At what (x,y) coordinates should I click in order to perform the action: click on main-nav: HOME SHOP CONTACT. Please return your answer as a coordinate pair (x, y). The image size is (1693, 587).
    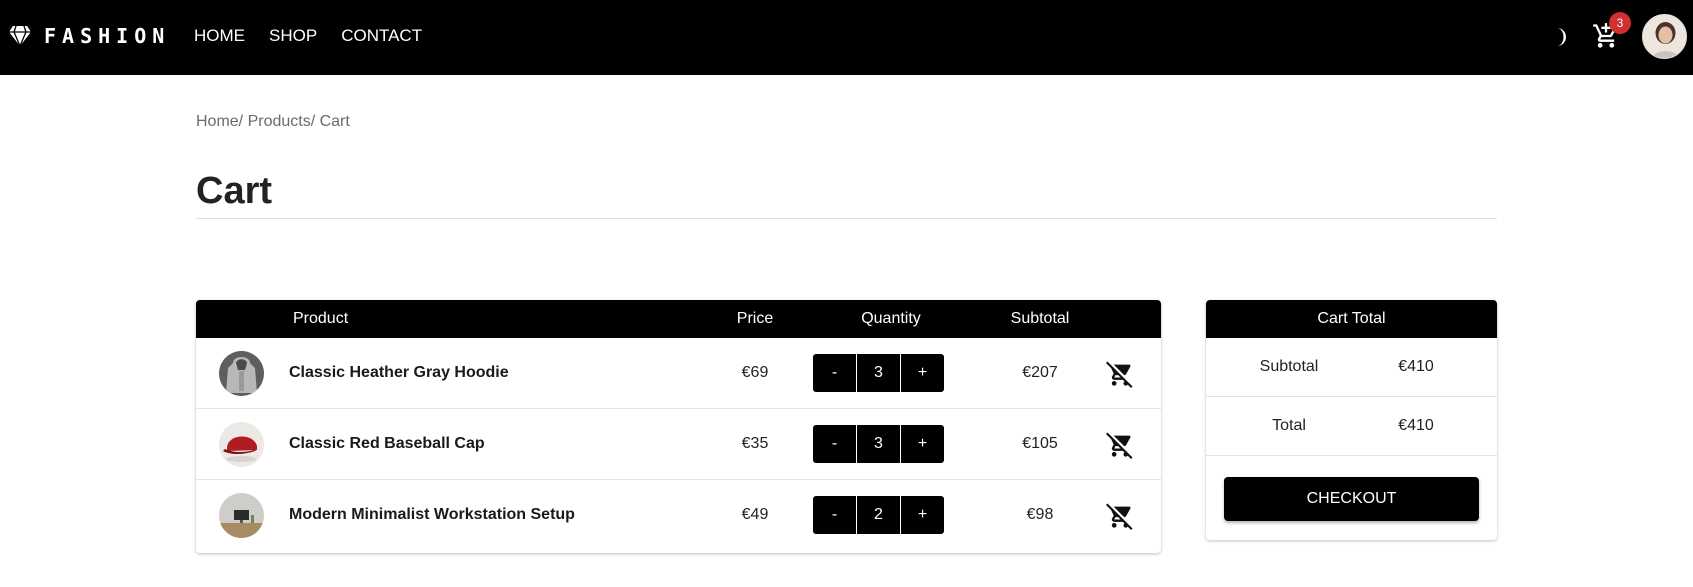
    Looking at the image, I should click on (308, 36).